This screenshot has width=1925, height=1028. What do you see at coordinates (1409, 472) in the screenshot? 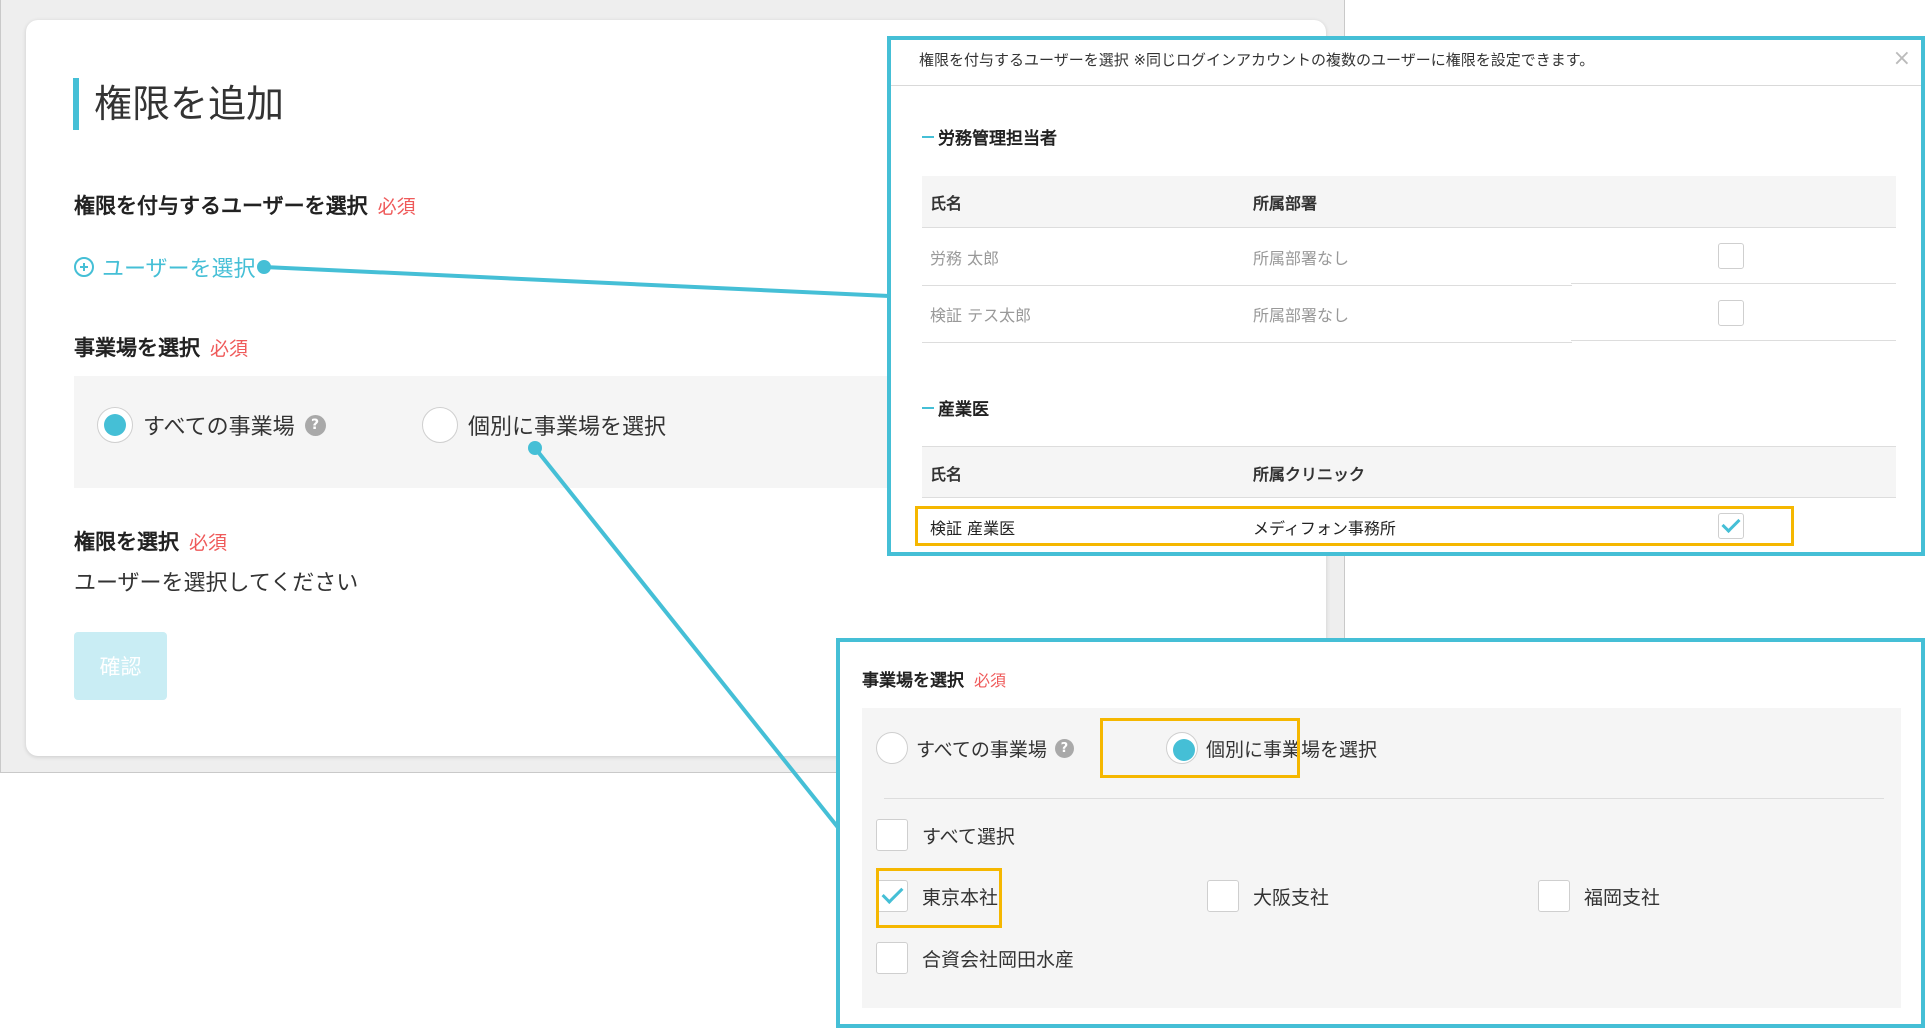
I see `table-header: 氏名 所属クリニック` at bounding box center [1409, 472].